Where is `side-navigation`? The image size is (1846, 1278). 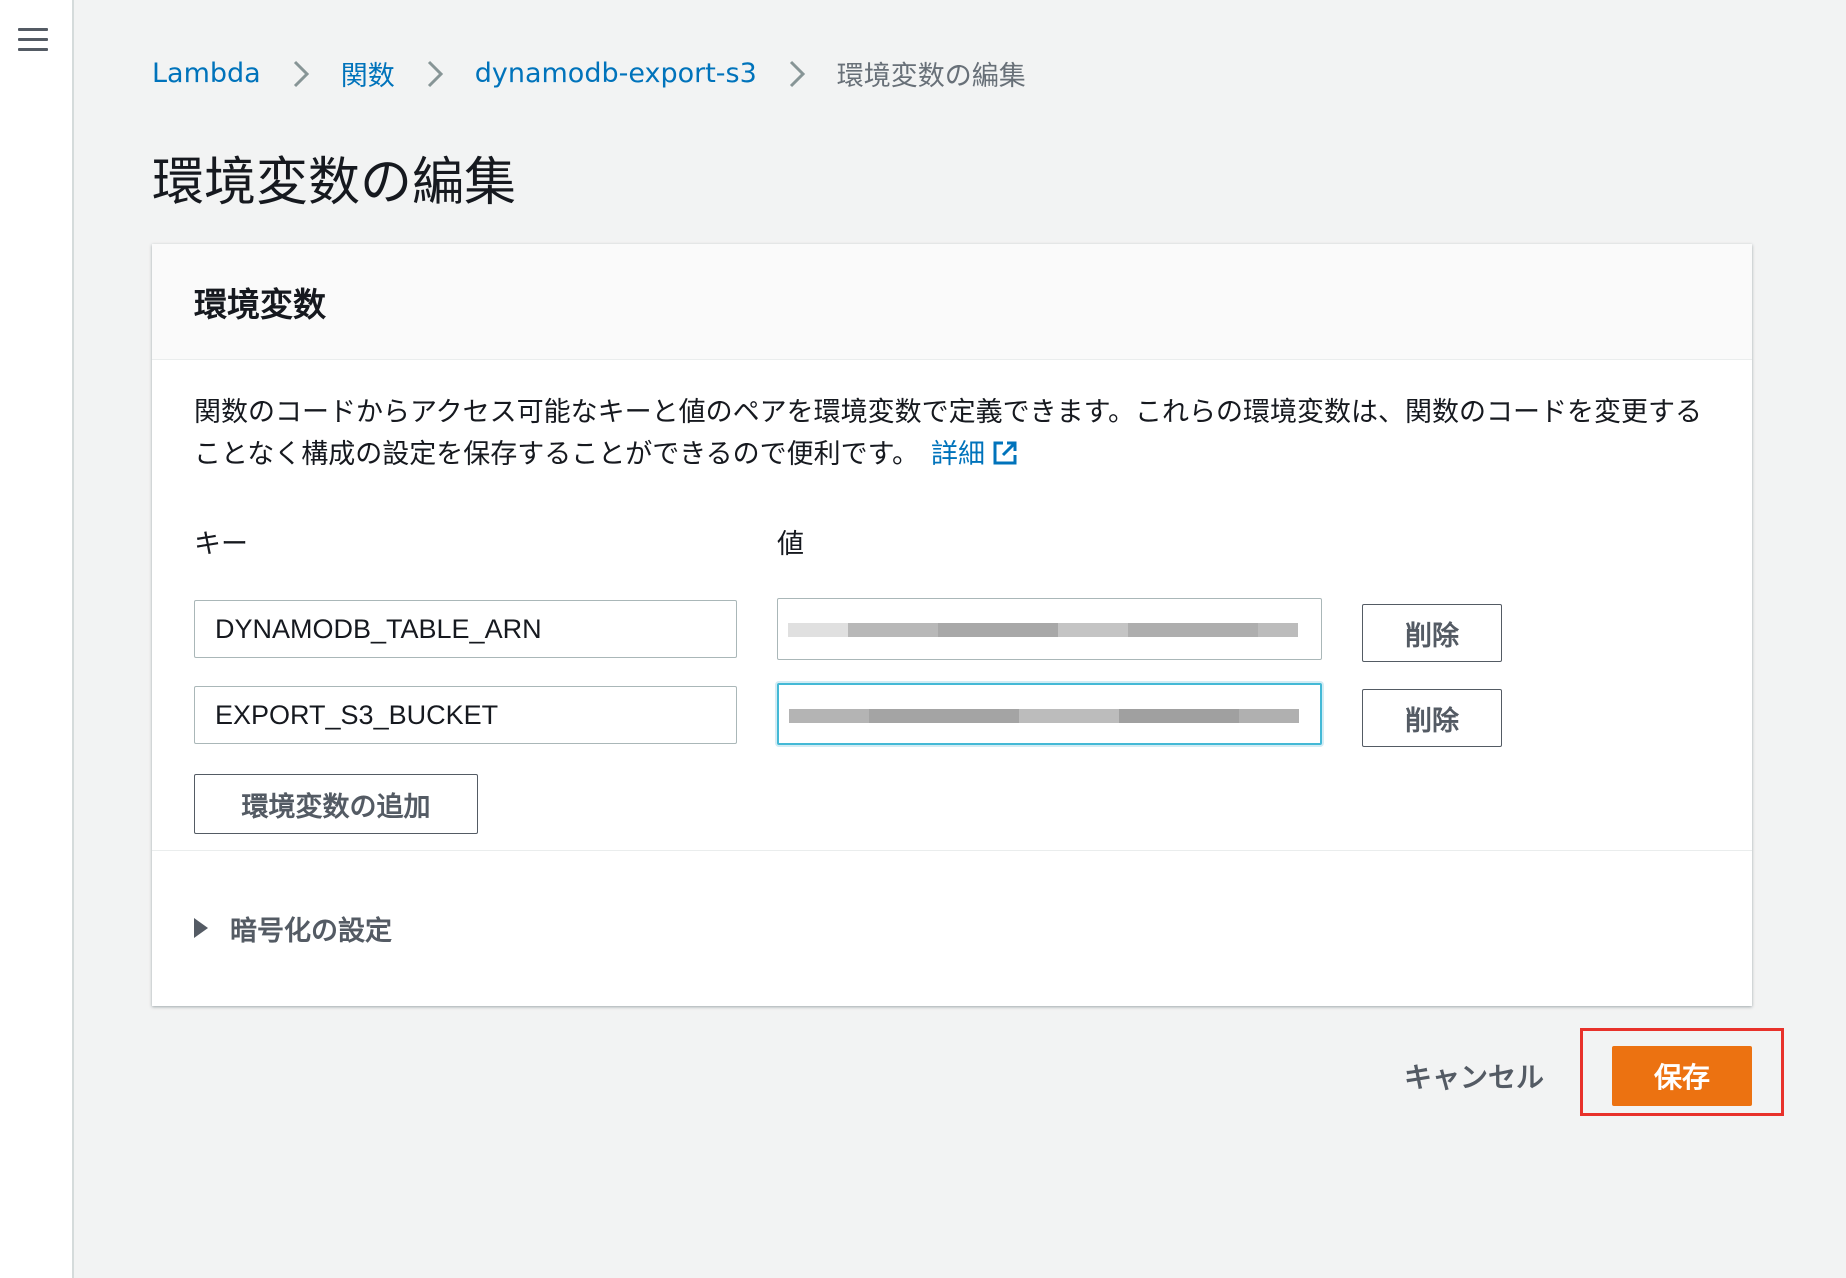
side-navigation is located at coordinates (37, 639).